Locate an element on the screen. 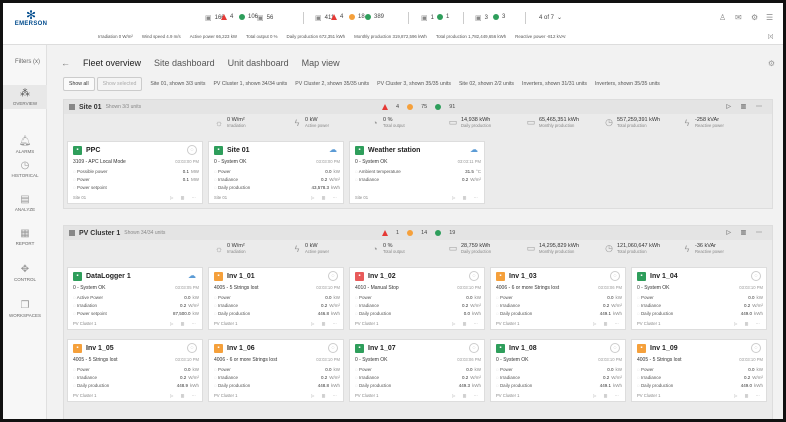 The width and height of the screenshot is (786, 422). section-header: Site 01 Shown 3/3 units 4 75 91 ▷ ▥ ⋯ is located at coordinates (418, 107).